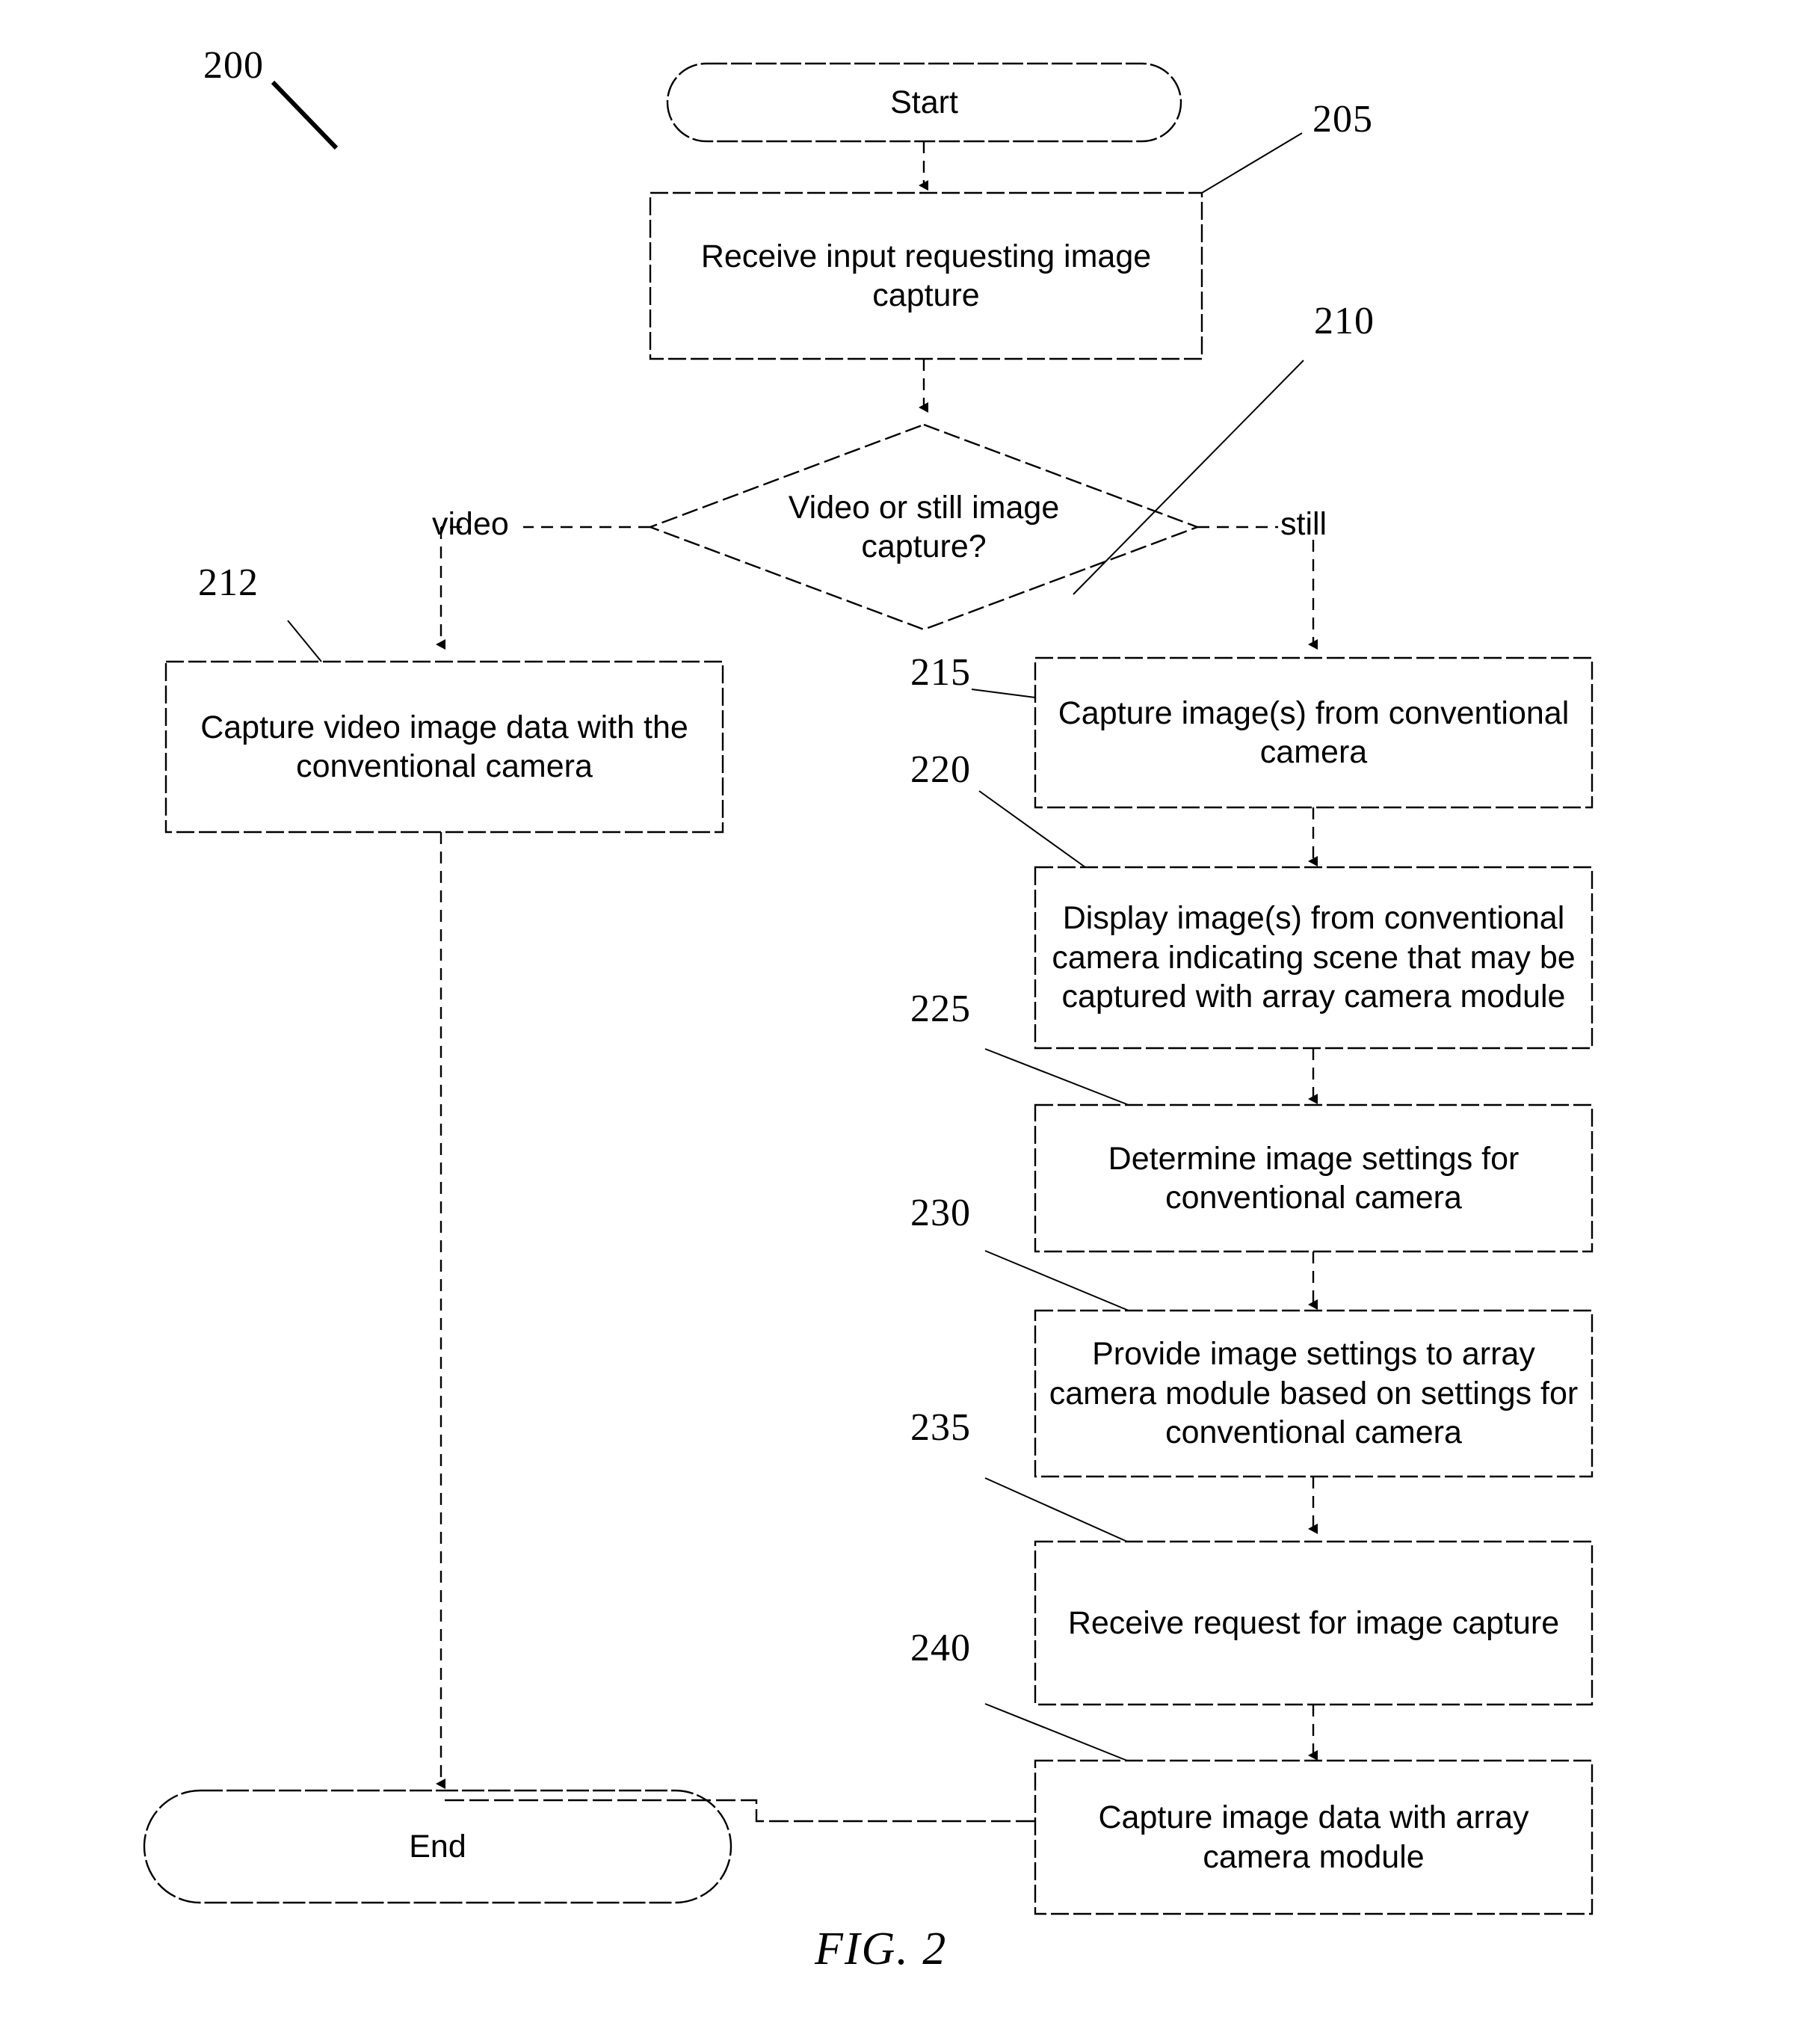  I want to click on ref-label-240: 240, so click(940, 1648).